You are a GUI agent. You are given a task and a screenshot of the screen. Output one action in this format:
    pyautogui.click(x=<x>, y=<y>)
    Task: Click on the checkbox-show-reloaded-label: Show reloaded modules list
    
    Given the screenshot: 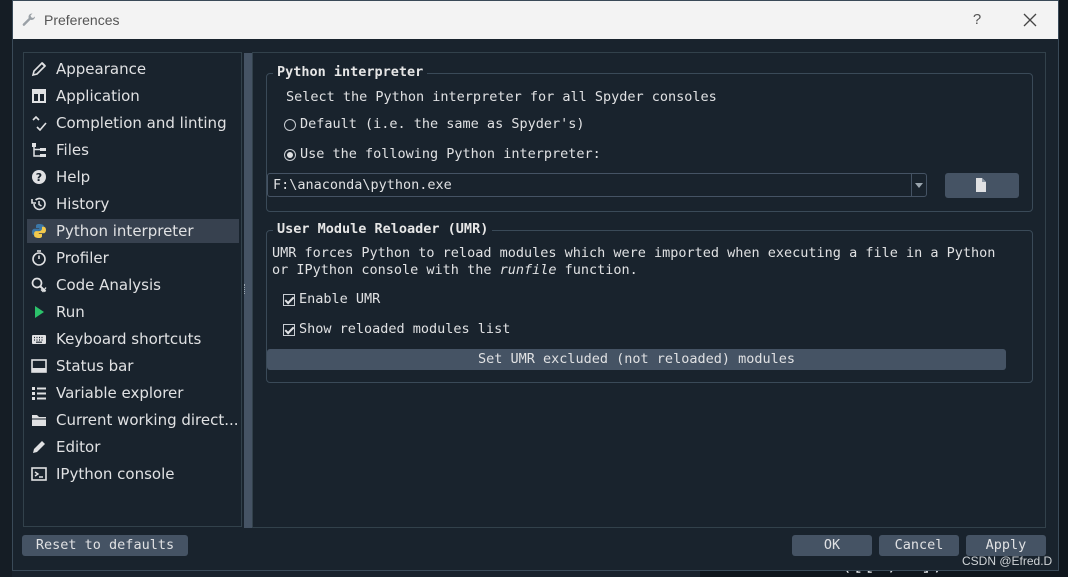 What is the action you would take?
    pyautogui.click(x=404, y=329)
    